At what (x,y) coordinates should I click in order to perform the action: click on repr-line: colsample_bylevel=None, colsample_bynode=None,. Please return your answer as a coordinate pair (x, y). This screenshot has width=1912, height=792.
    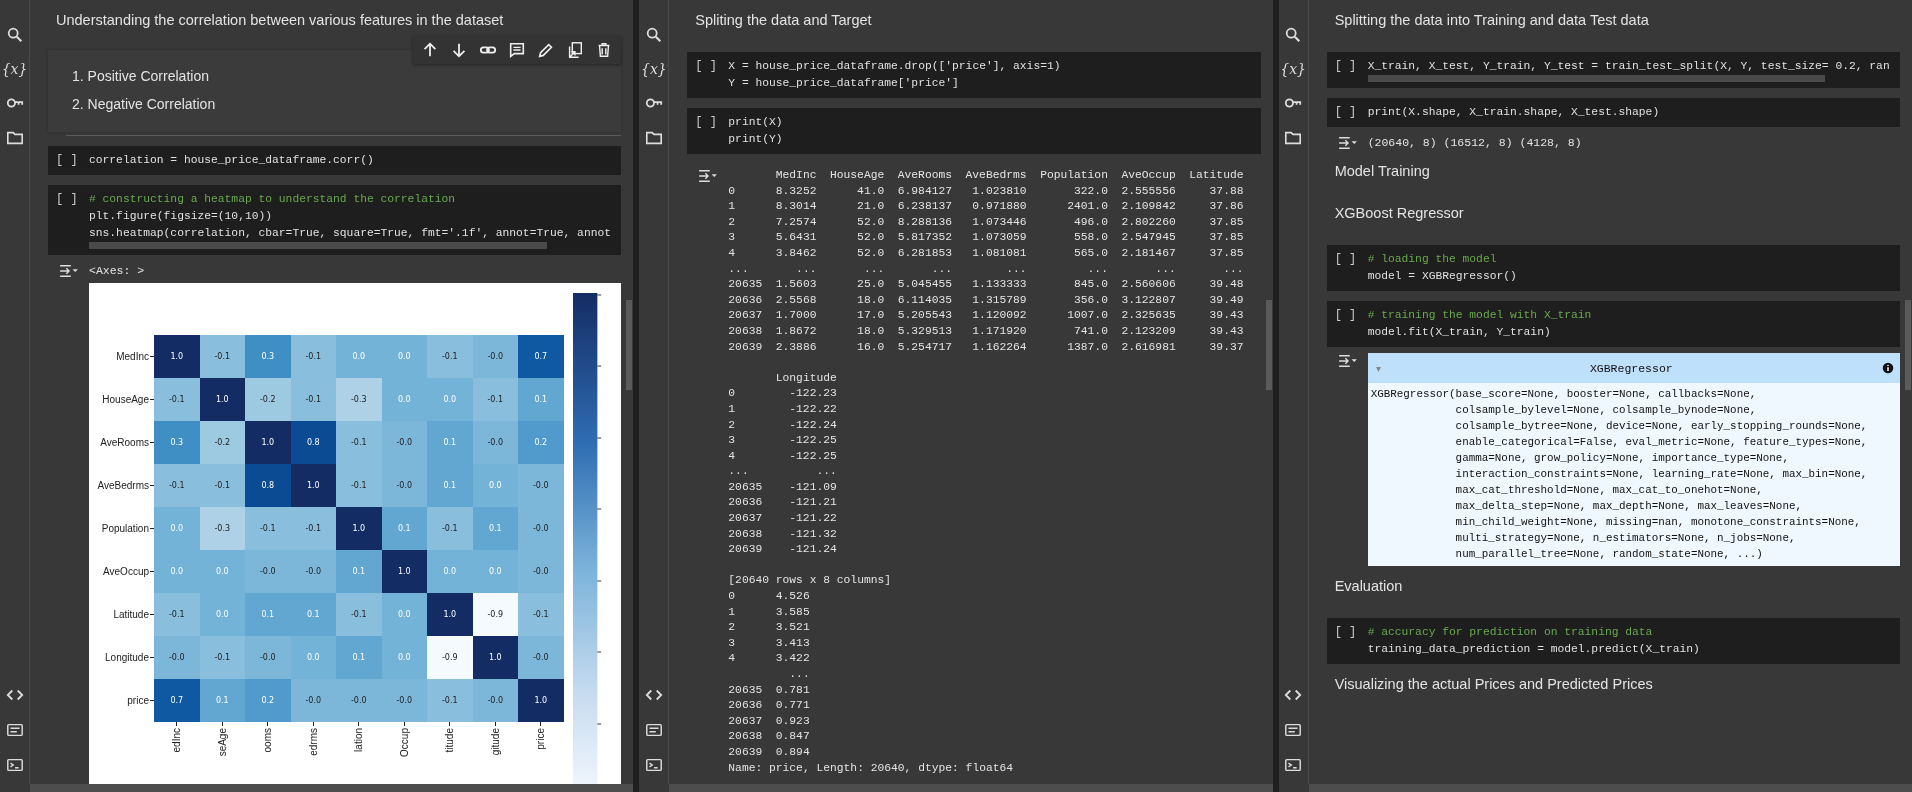
    Looking at the image, I should click on (1606, 410).